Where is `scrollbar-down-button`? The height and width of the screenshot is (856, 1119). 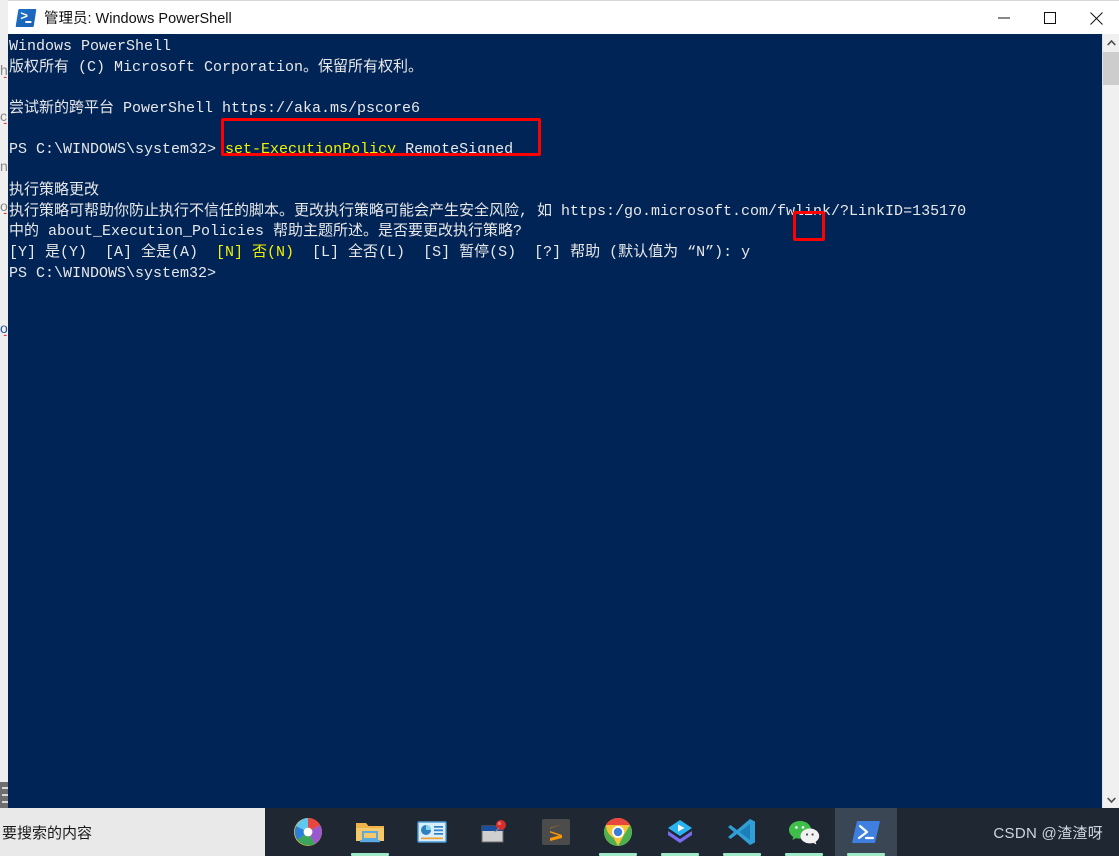 scrollbar-down-button is located at coordinates (1111, 799).